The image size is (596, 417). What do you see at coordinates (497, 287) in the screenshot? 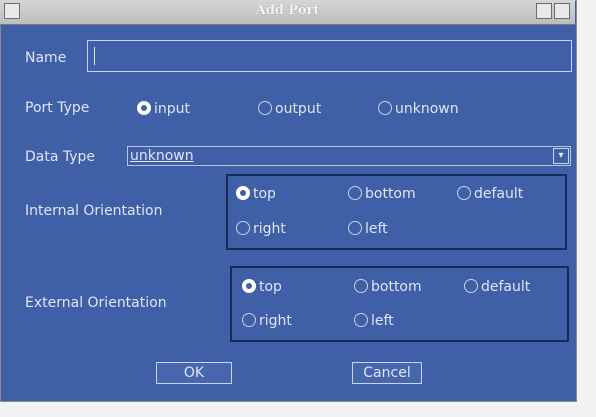
I see `external-radio-default: default` at bounding box center [497, 287].